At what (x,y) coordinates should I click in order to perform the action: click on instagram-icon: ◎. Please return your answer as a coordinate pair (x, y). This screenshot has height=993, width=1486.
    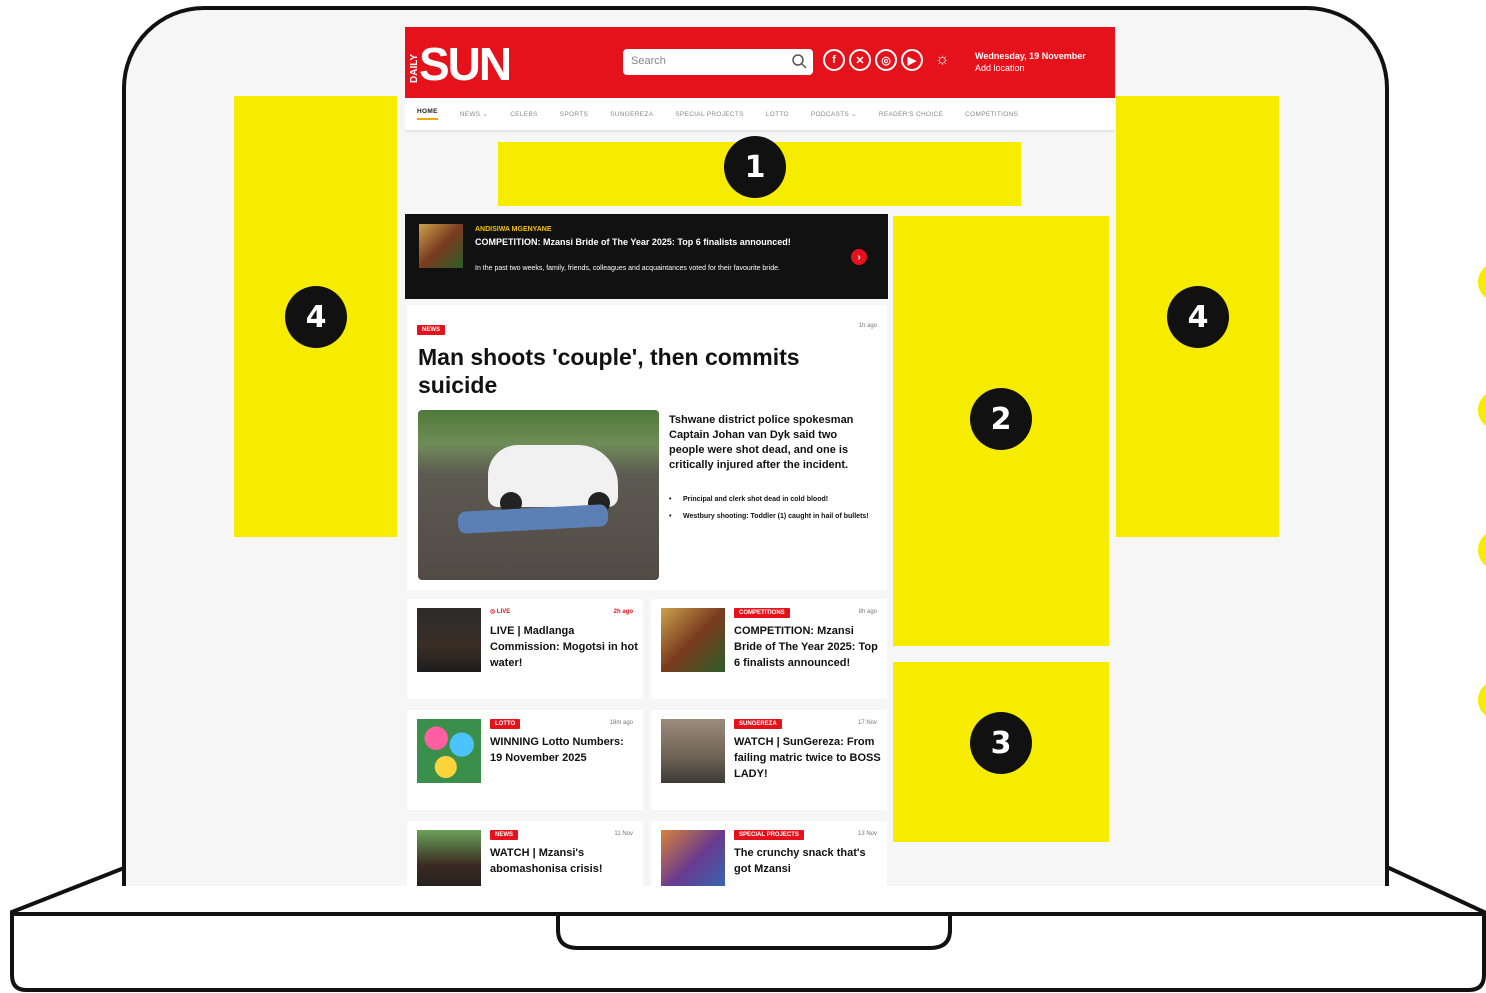
    Looking at the image, I should click on (886, 60).